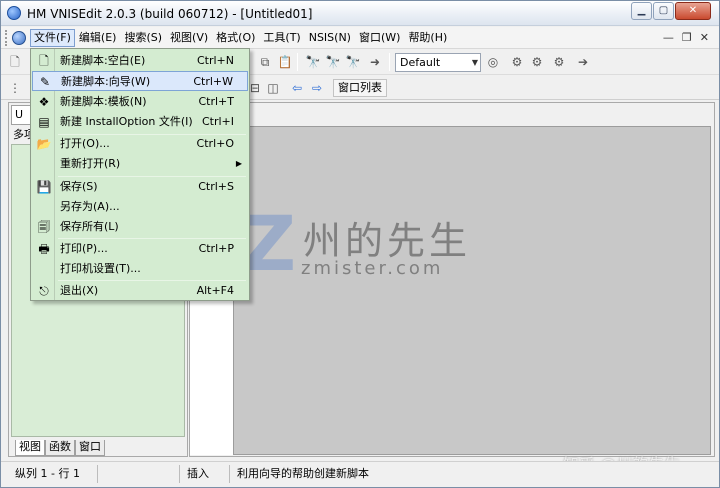  What do you see at coordinates (140, 61) in the screenshot?
I see `menu-item-new-blank: 🗋 新建脚本:空白(E) Ctrl+N` at bounding box center [140, 61].